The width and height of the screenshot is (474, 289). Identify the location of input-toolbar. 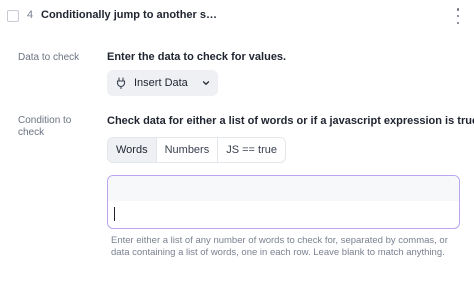
(283, 188).